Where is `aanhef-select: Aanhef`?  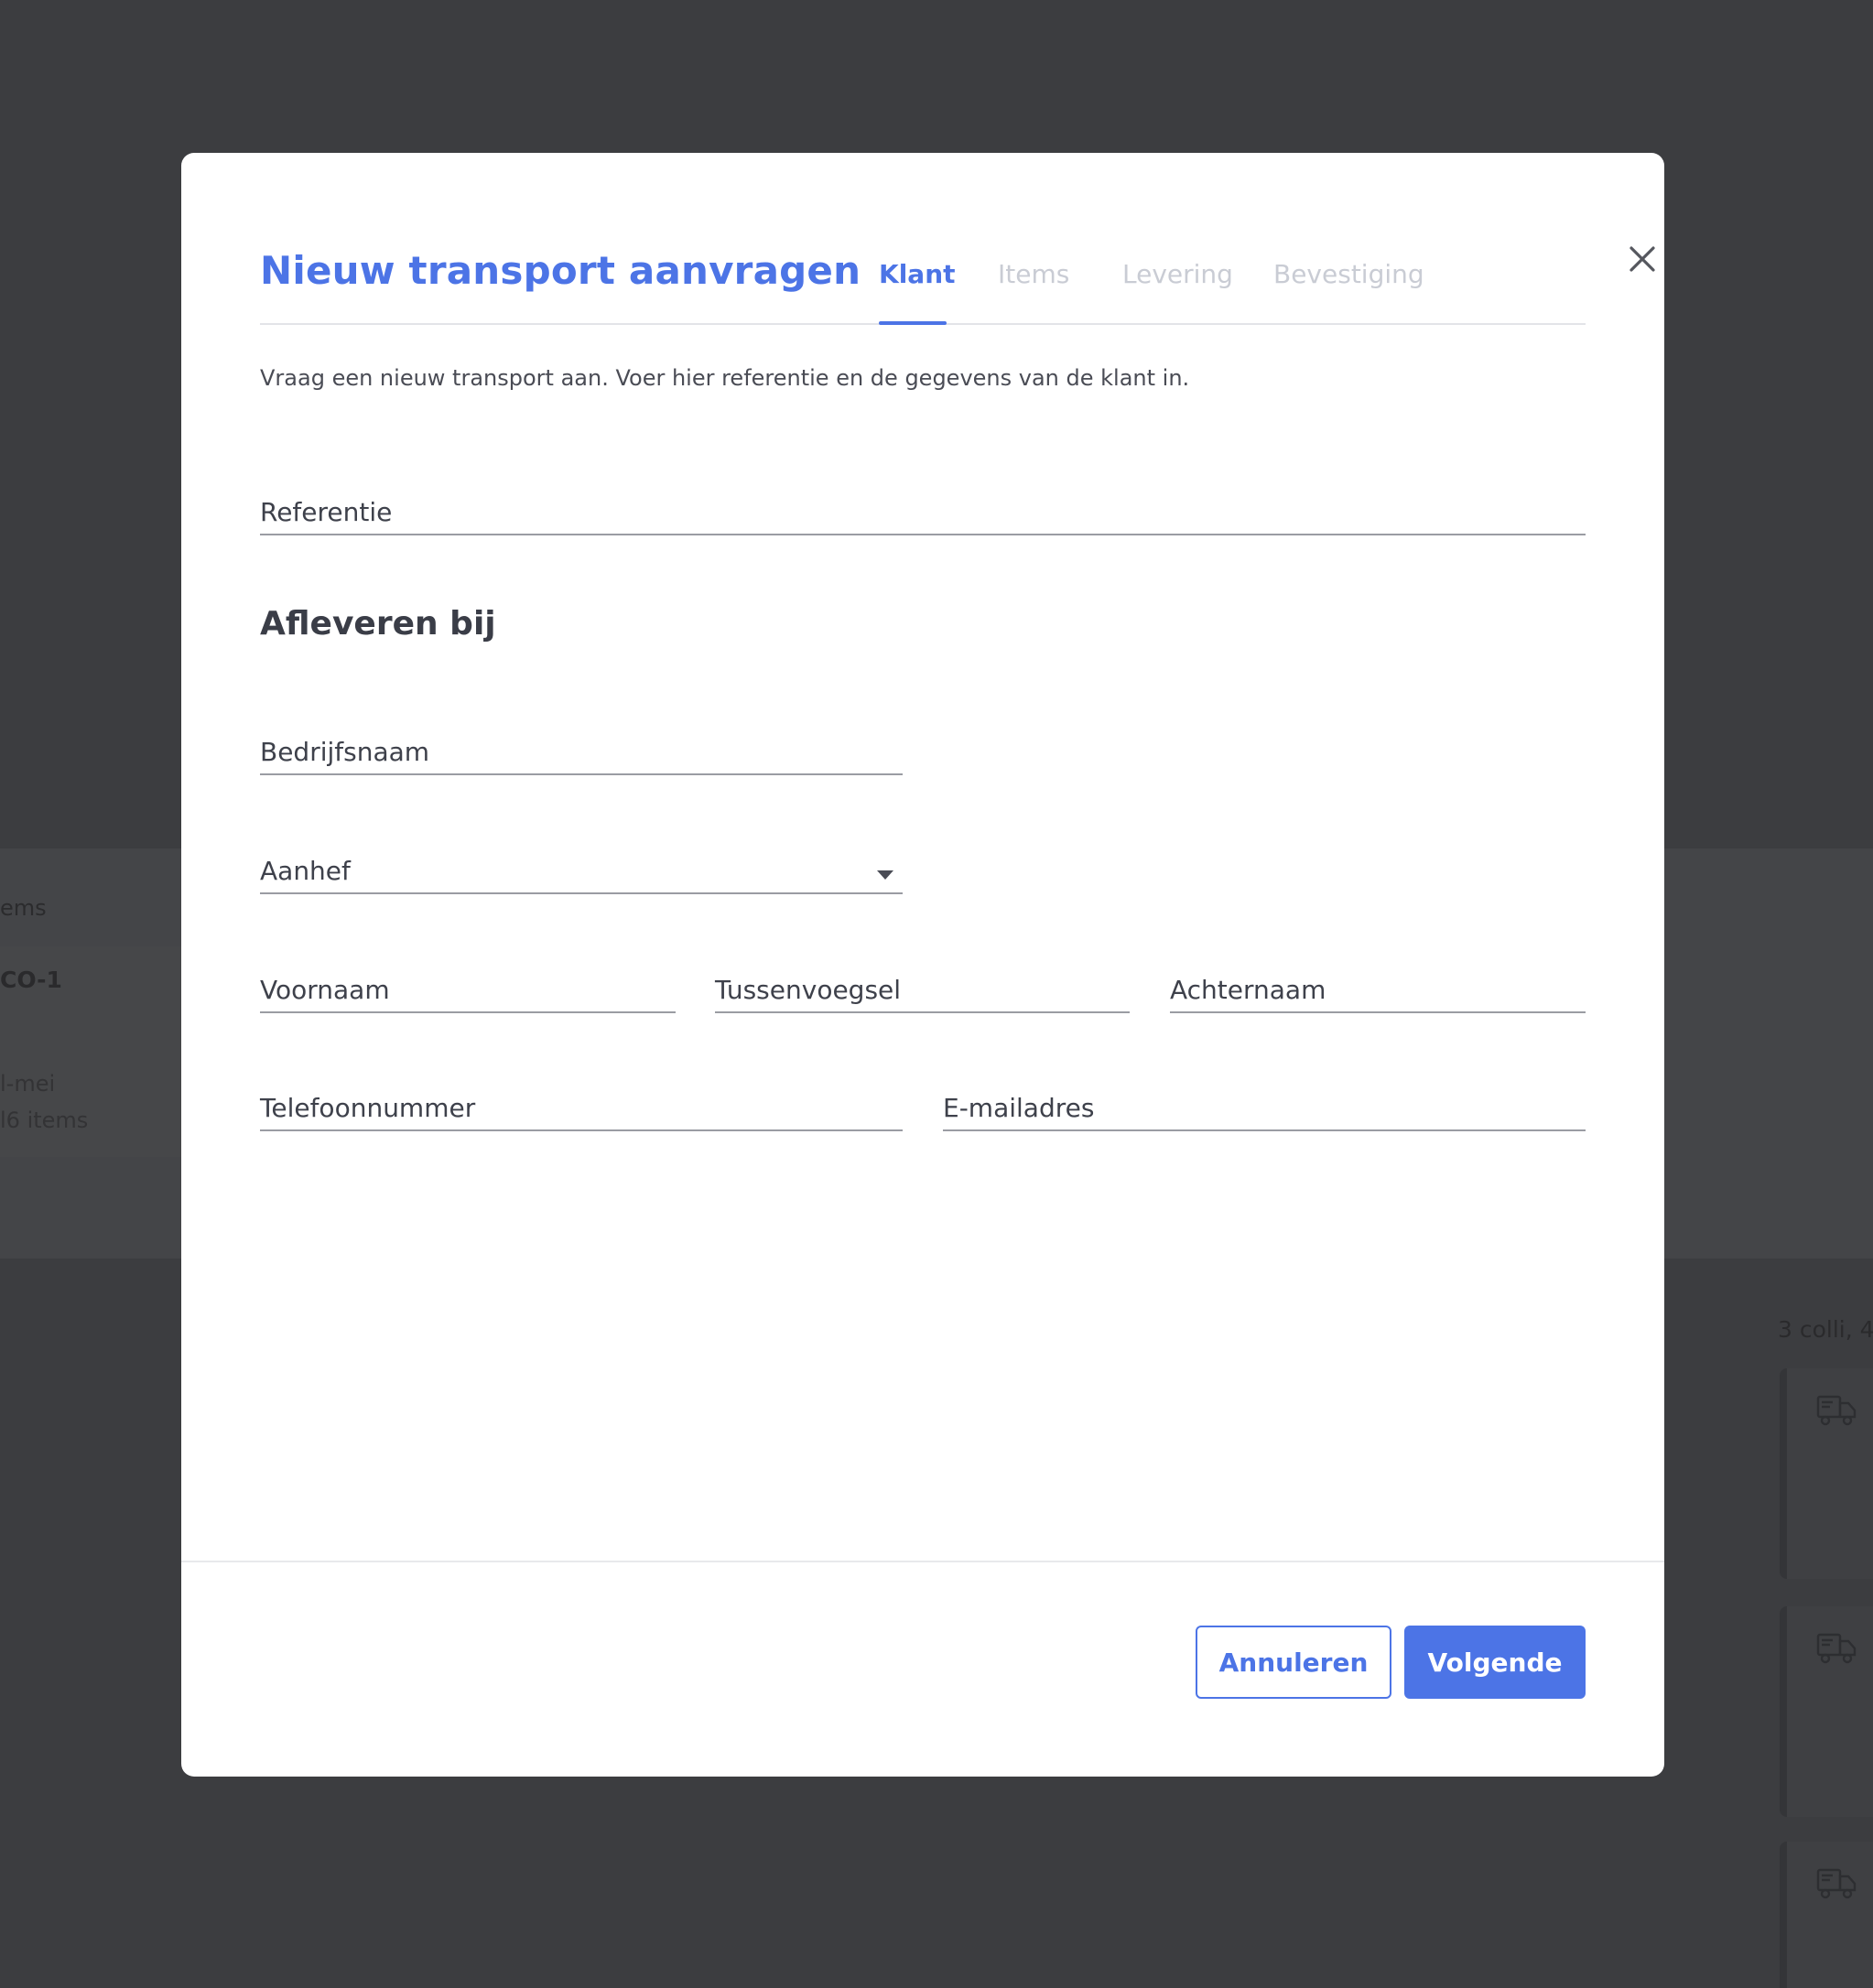 aanhef-select: Aanhef is located at coordinates (581, 873).